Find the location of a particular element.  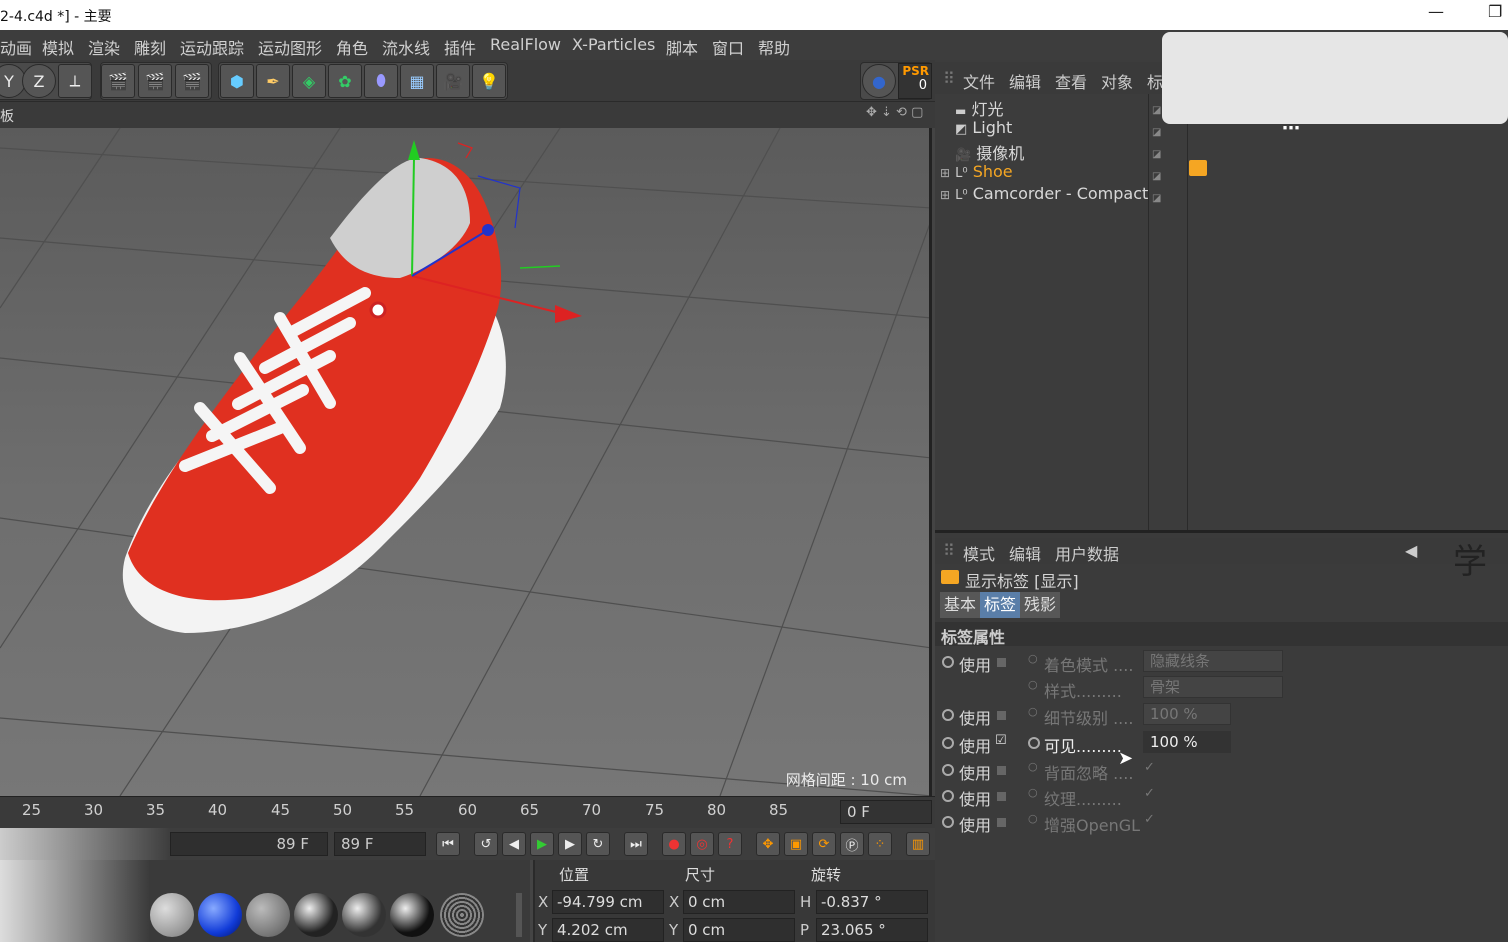

move-key-icon: ✥ is located at coordinates (768, 844).